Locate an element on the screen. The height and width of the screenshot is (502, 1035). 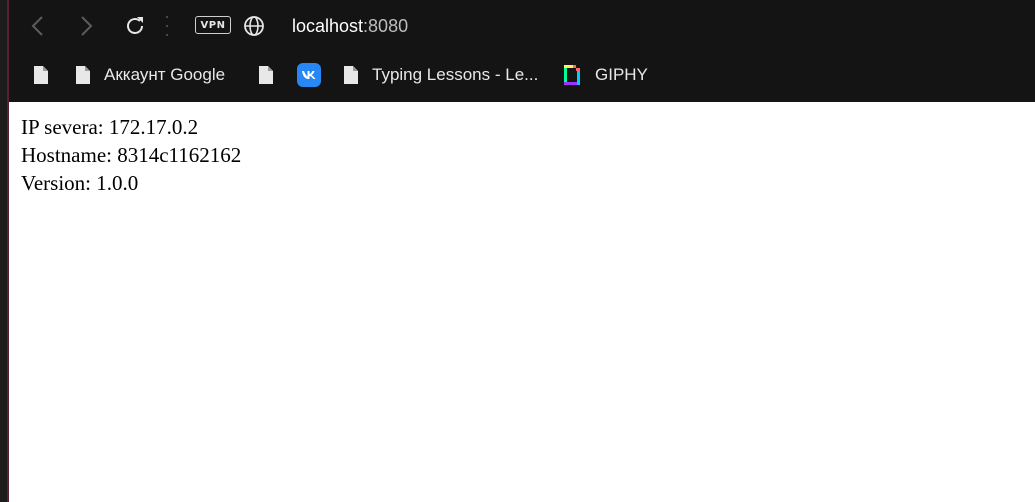
toolbar: VPN localhost:8080 is located at coordinates (522, 26).